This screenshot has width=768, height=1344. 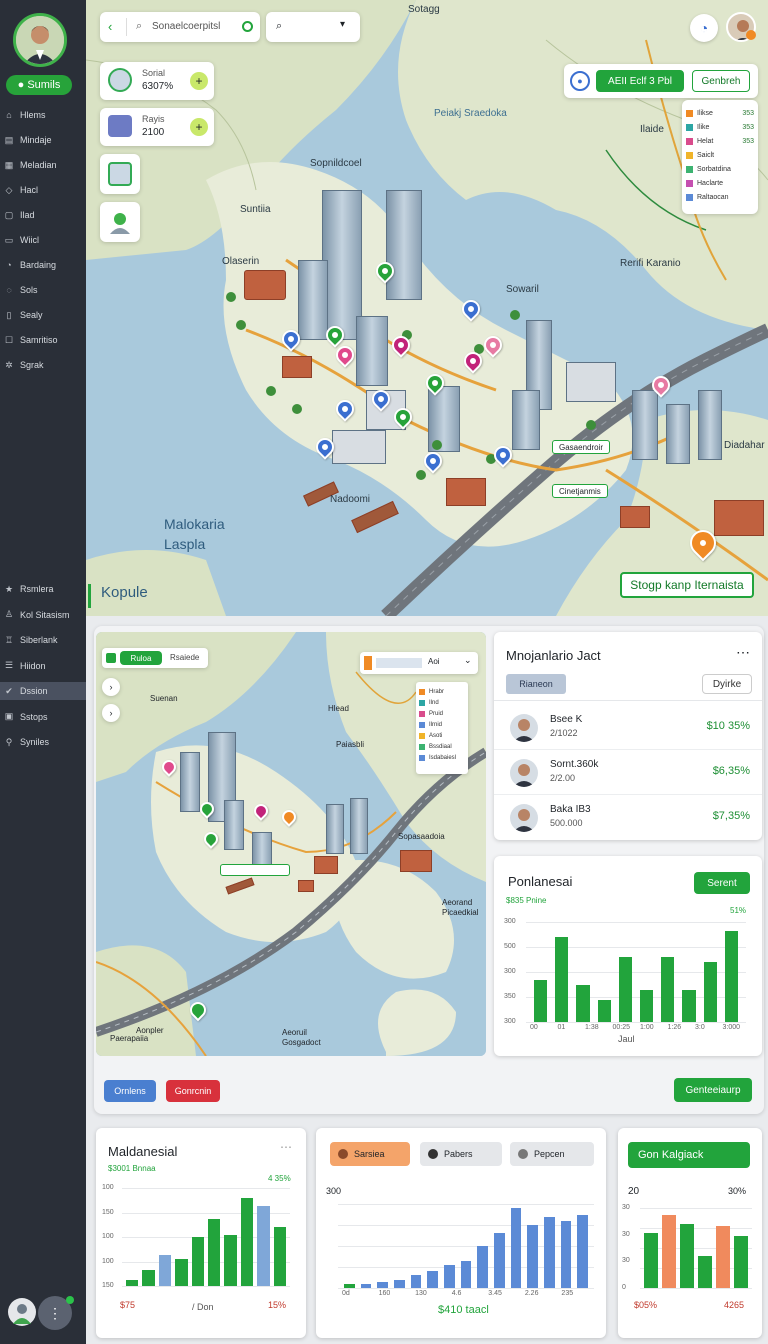 I want to click on sidebar-item: ☐ Samritiso, so click(x=43, y=340).